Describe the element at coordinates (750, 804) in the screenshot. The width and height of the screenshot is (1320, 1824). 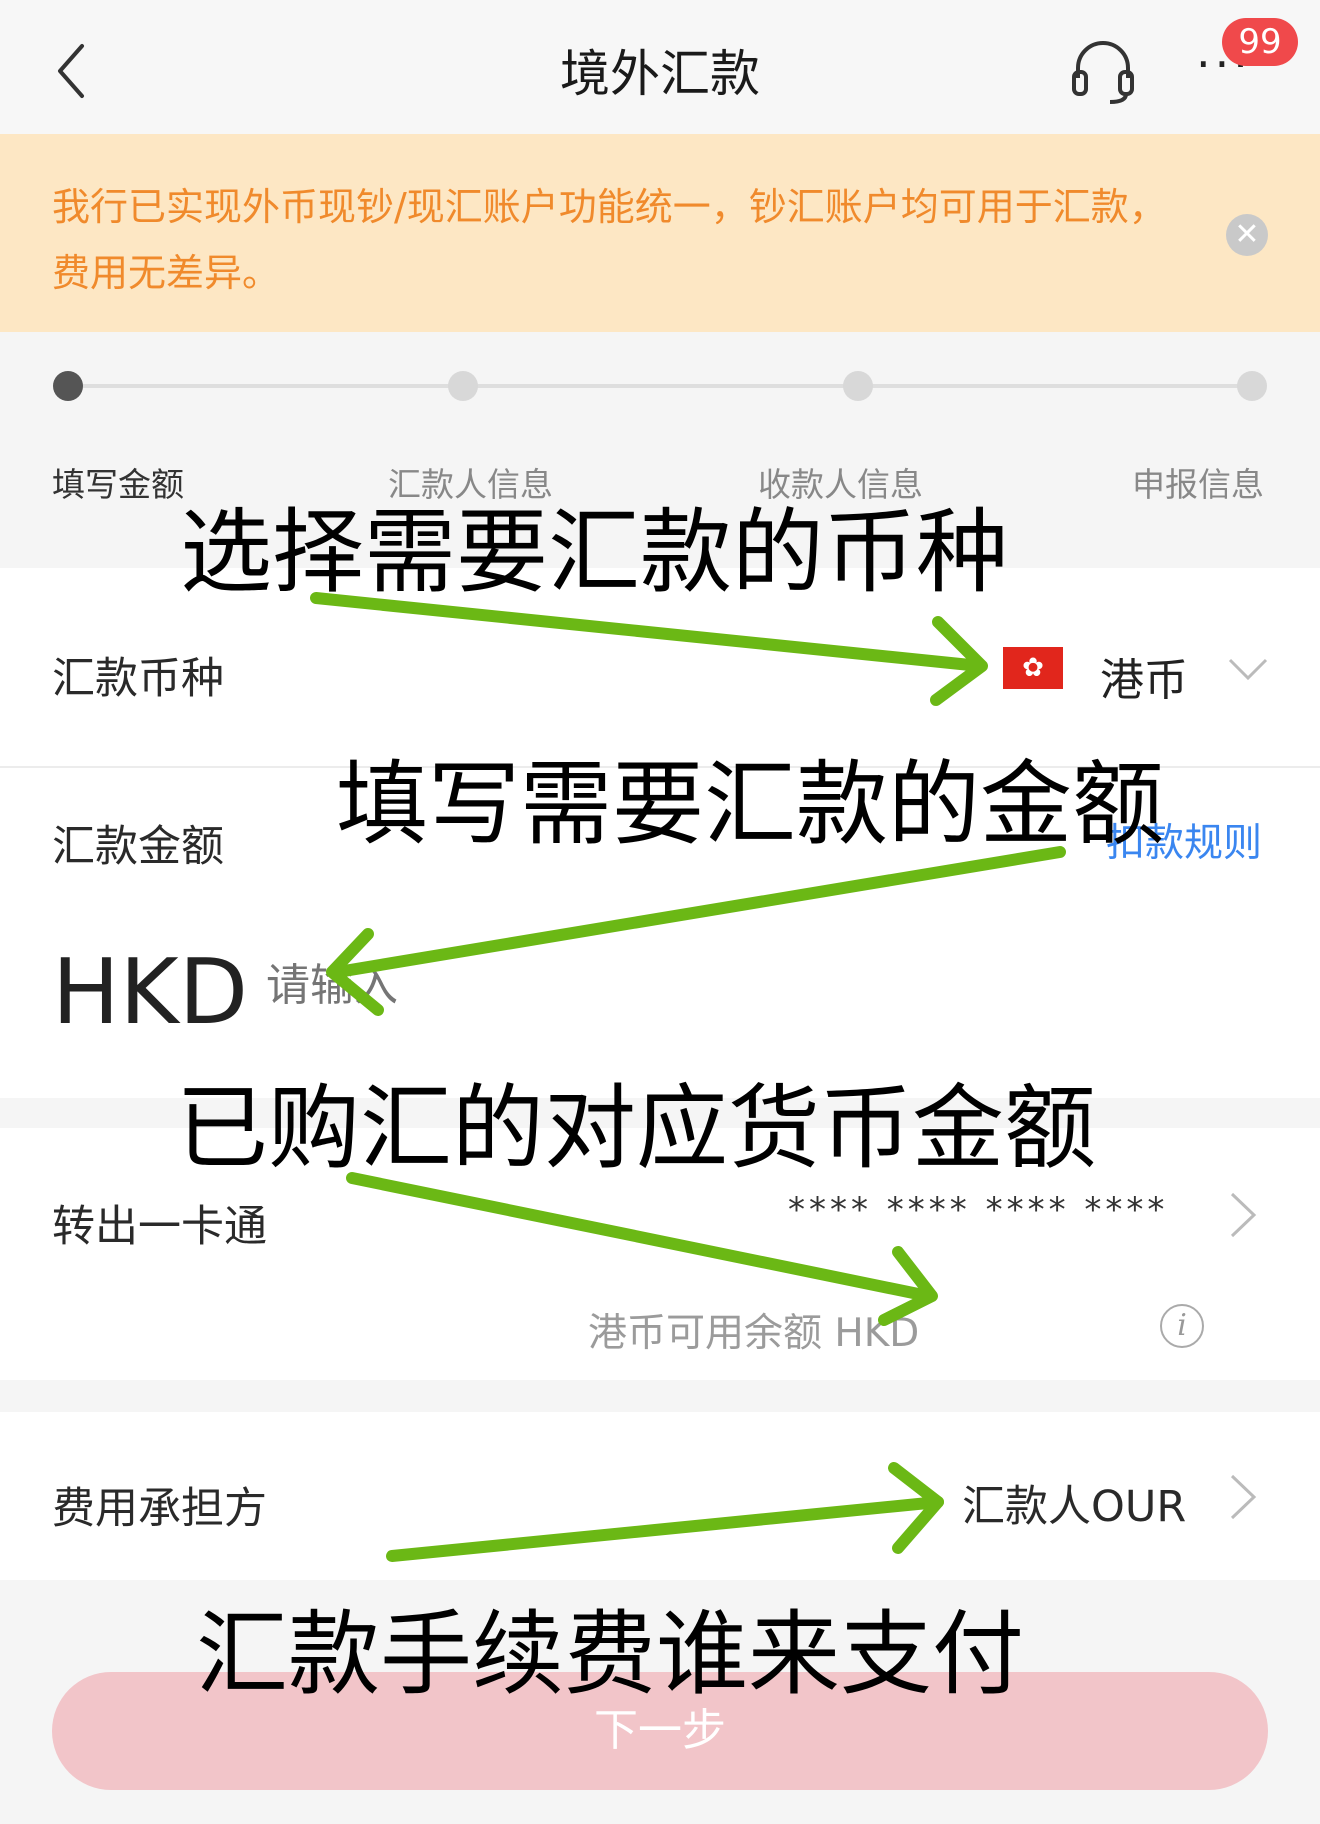
I see `annotation-fill-amount: 填写需要汇款的金额` at that location.